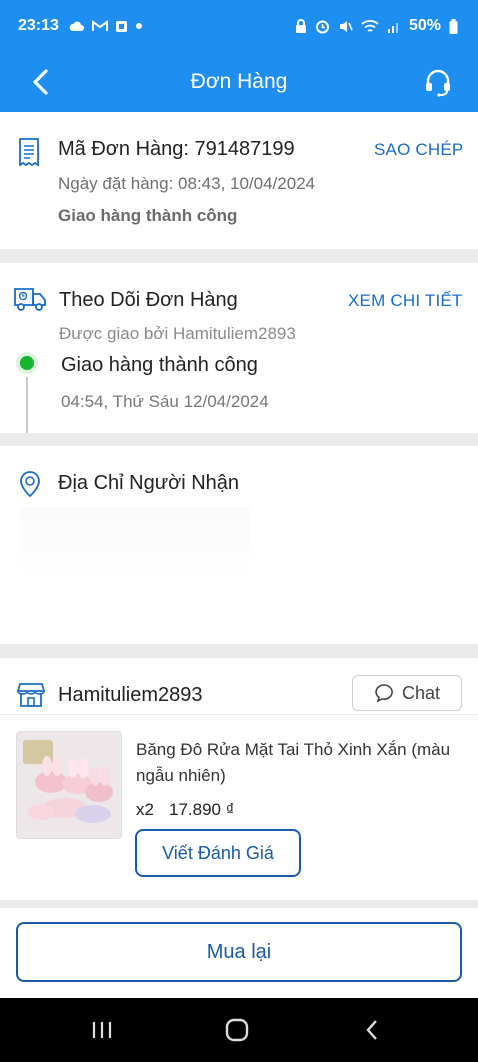  I want to click on product-quantity: x2, so click(145, 809).